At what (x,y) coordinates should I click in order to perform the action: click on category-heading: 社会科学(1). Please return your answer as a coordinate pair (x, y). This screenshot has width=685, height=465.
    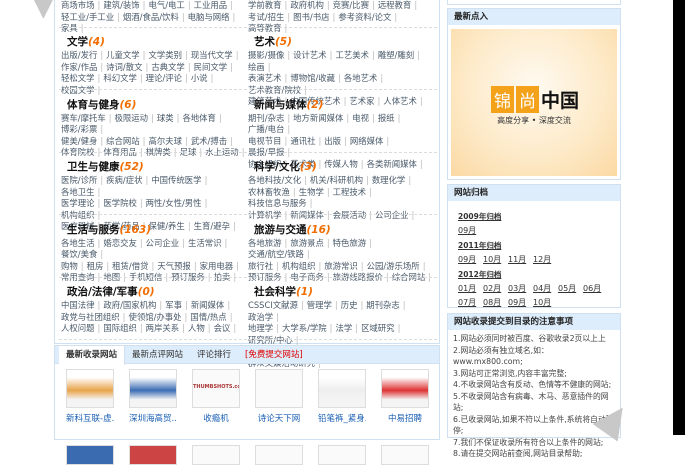
    Looking at the image, I should click on (345, 292).